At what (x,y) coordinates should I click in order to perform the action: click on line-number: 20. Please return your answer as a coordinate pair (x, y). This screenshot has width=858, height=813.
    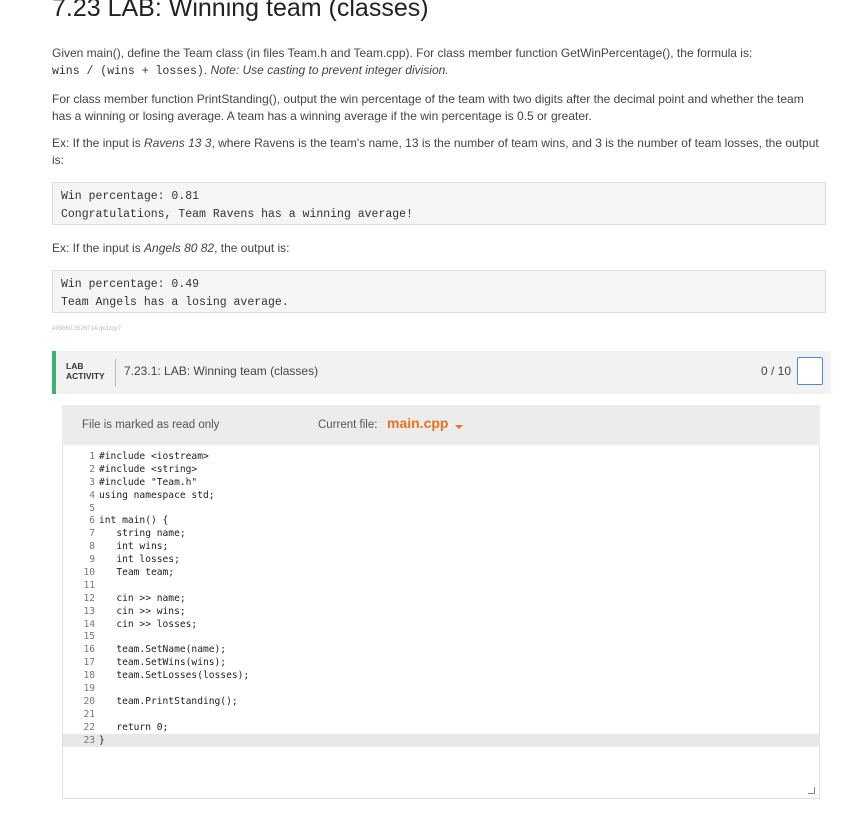
    Looking at the image, I should click on (89, 701).